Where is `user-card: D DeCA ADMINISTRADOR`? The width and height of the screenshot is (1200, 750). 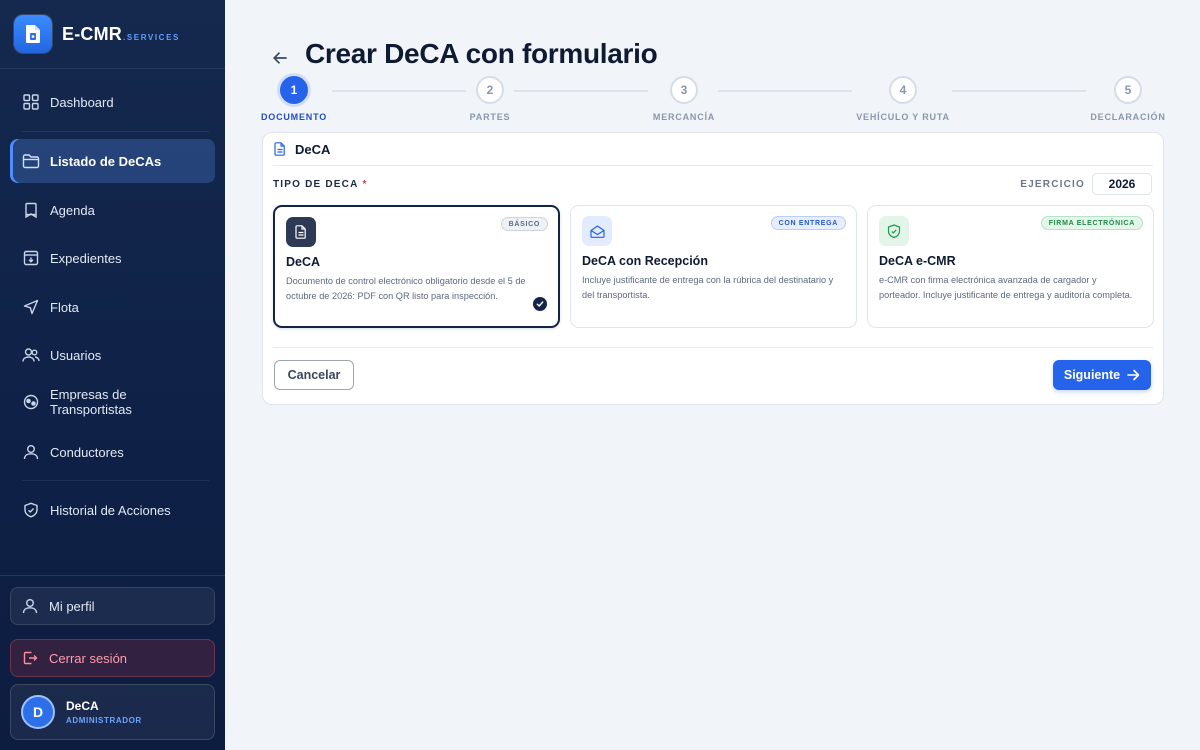
user-card: D DeCA ADMINISTRADOR is located at coordinates (112, 712).